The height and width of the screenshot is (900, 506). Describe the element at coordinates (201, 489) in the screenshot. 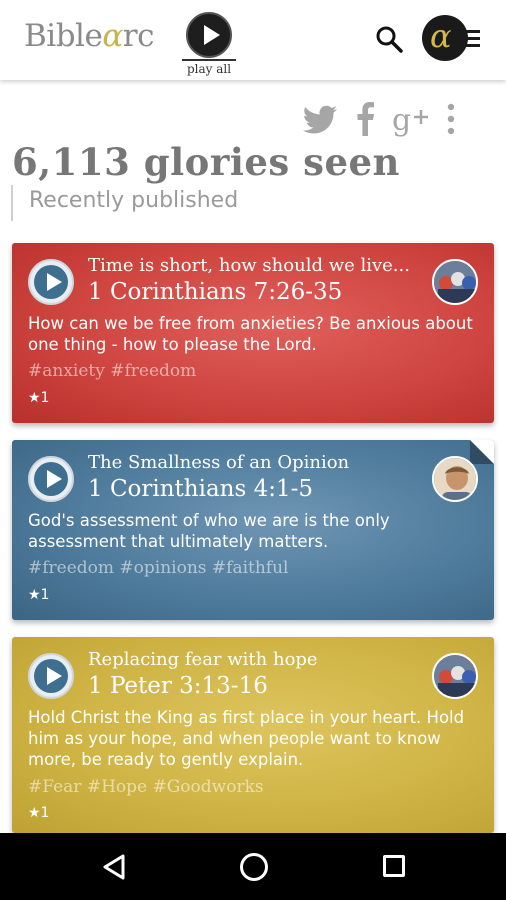

I see `scripture-reference: 1 Corinthians 4:1-5` at that location.